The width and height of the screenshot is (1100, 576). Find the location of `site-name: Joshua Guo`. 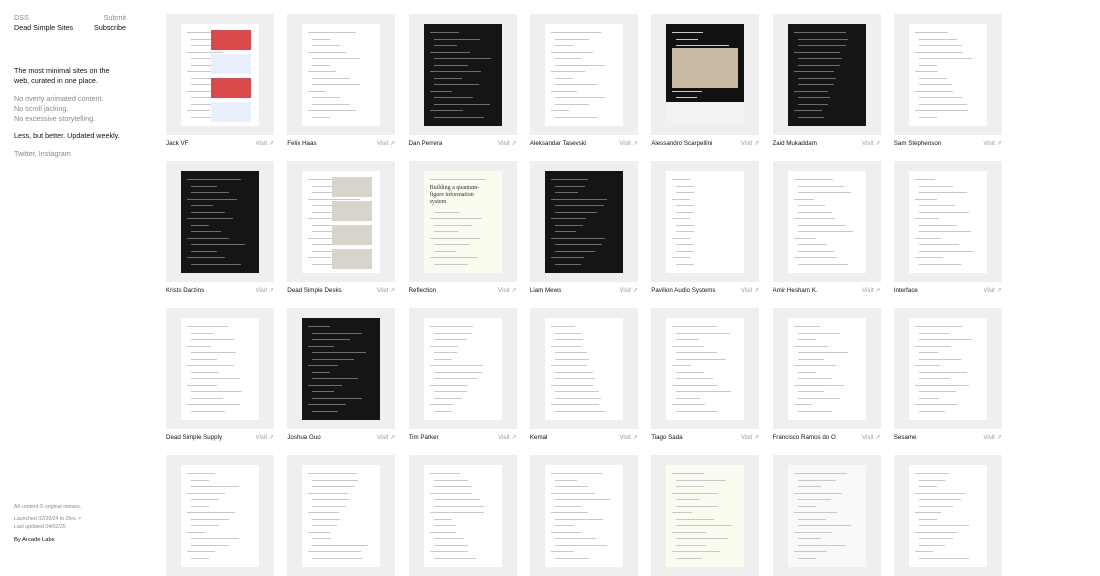

site-name: Joshua Guo is located at coordinates (303, 438).